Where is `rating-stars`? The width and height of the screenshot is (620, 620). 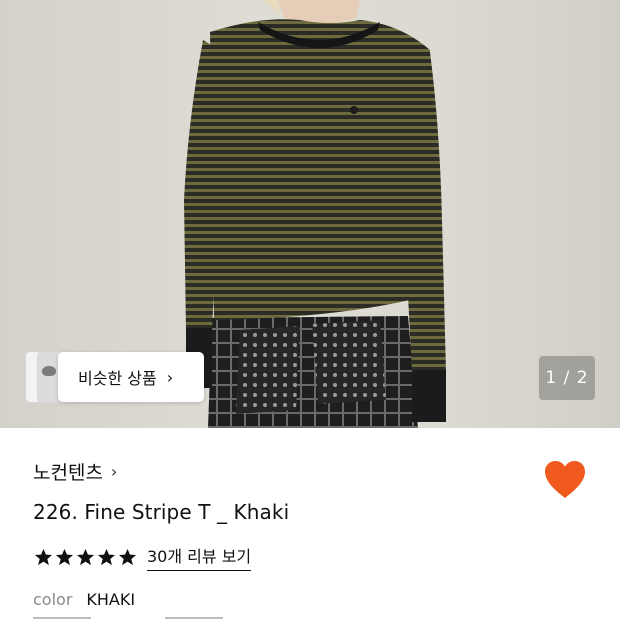
rating-stars is located at coordinates (85, 557).